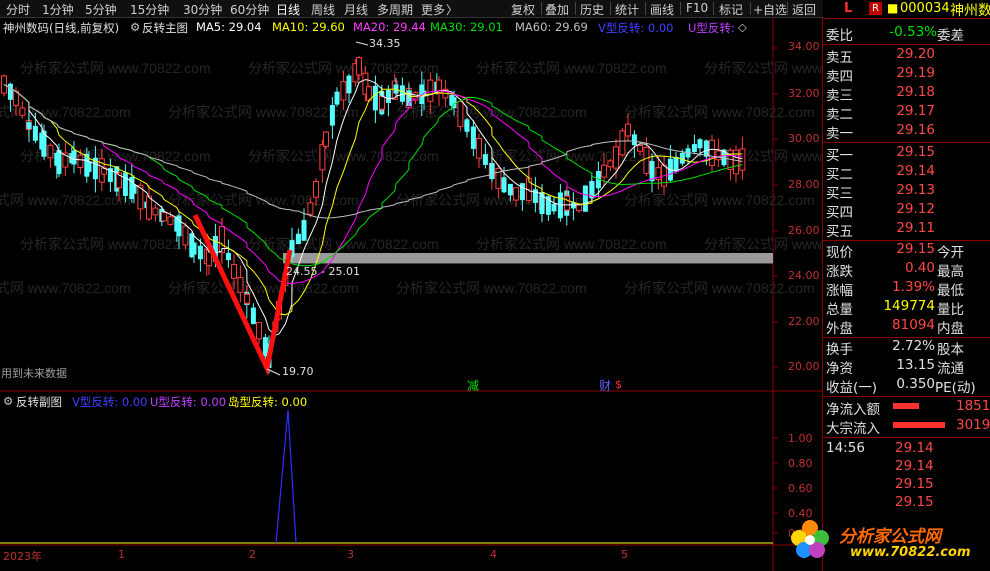  I want to click on flow-bar, so click(919, 425).